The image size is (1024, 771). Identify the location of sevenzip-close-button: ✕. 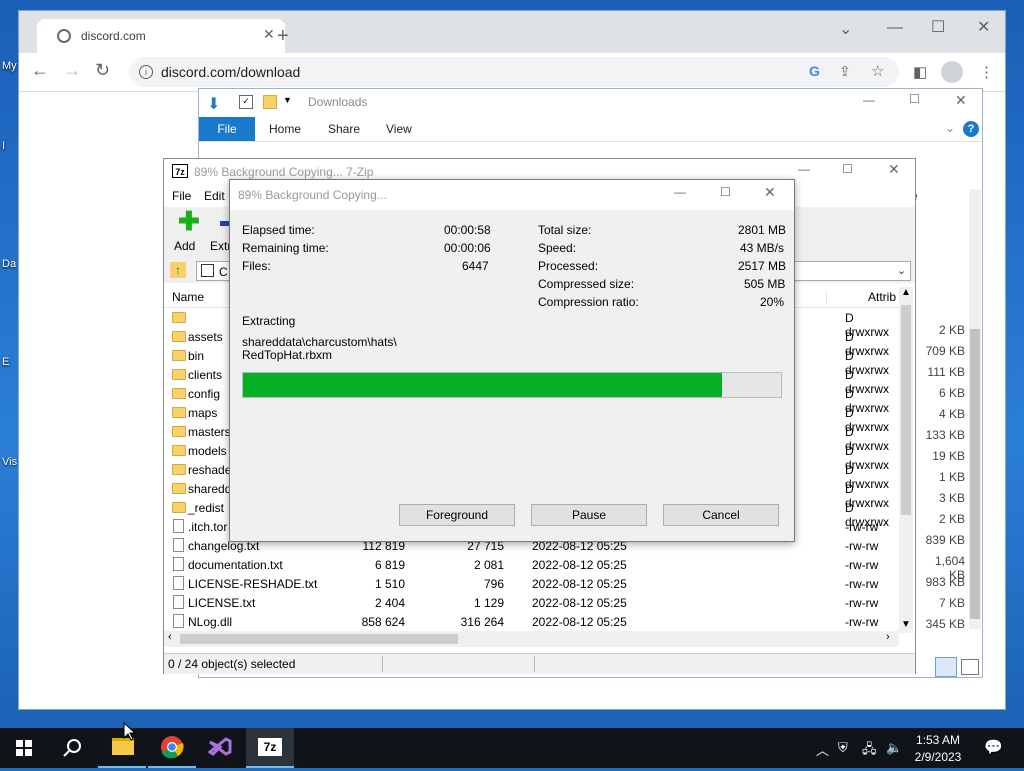
(894, 169).